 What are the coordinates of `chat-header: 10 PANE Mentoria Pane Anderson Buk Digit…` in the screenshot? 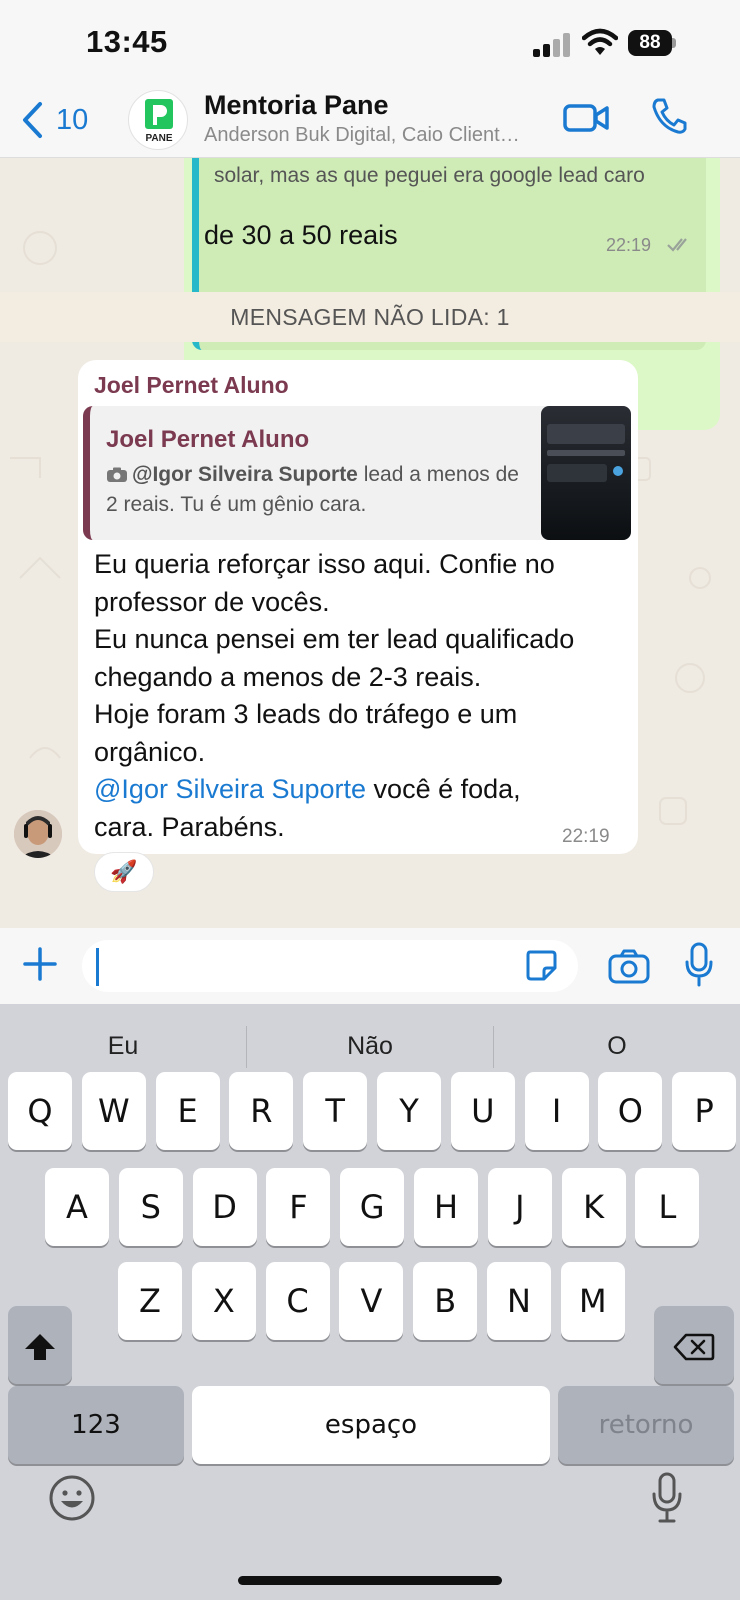 It's located at (370, 122).